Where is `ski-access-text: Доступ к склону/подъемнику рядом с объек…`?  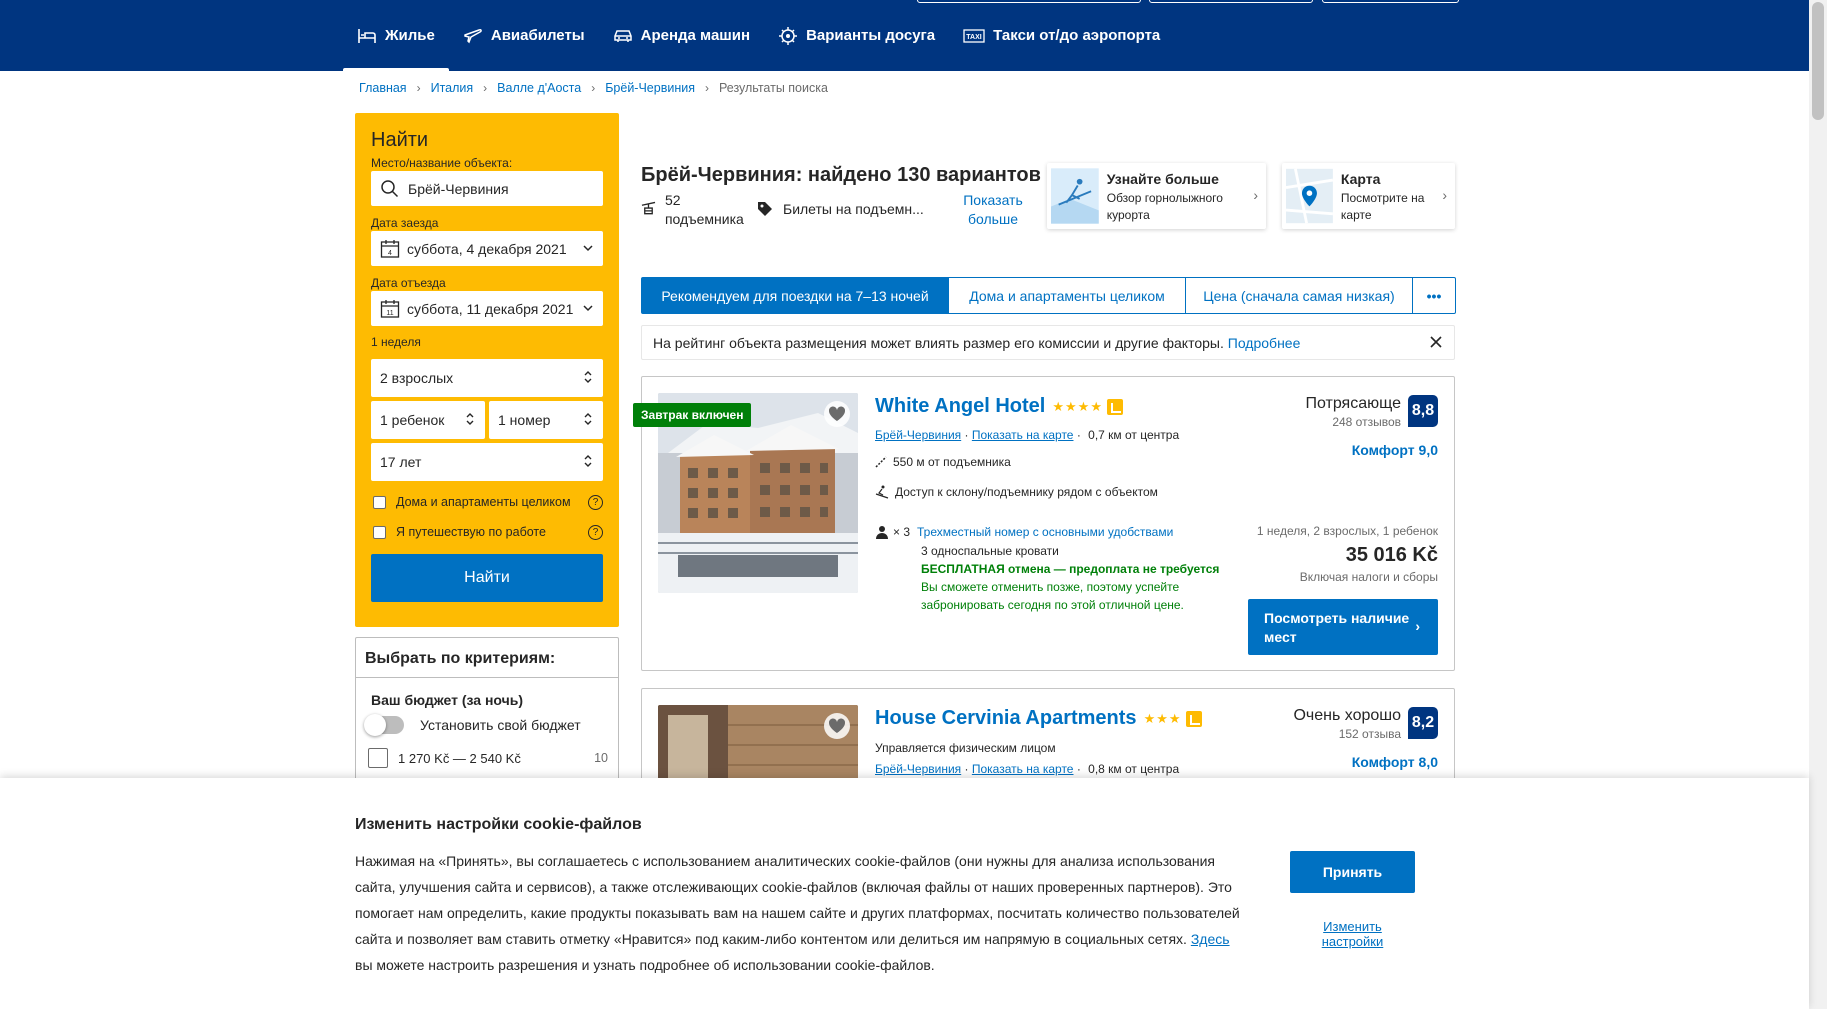 ski-access-text: Доступ к склону/подъемнику рядом с объек… is located at coordinates (1026, 492).